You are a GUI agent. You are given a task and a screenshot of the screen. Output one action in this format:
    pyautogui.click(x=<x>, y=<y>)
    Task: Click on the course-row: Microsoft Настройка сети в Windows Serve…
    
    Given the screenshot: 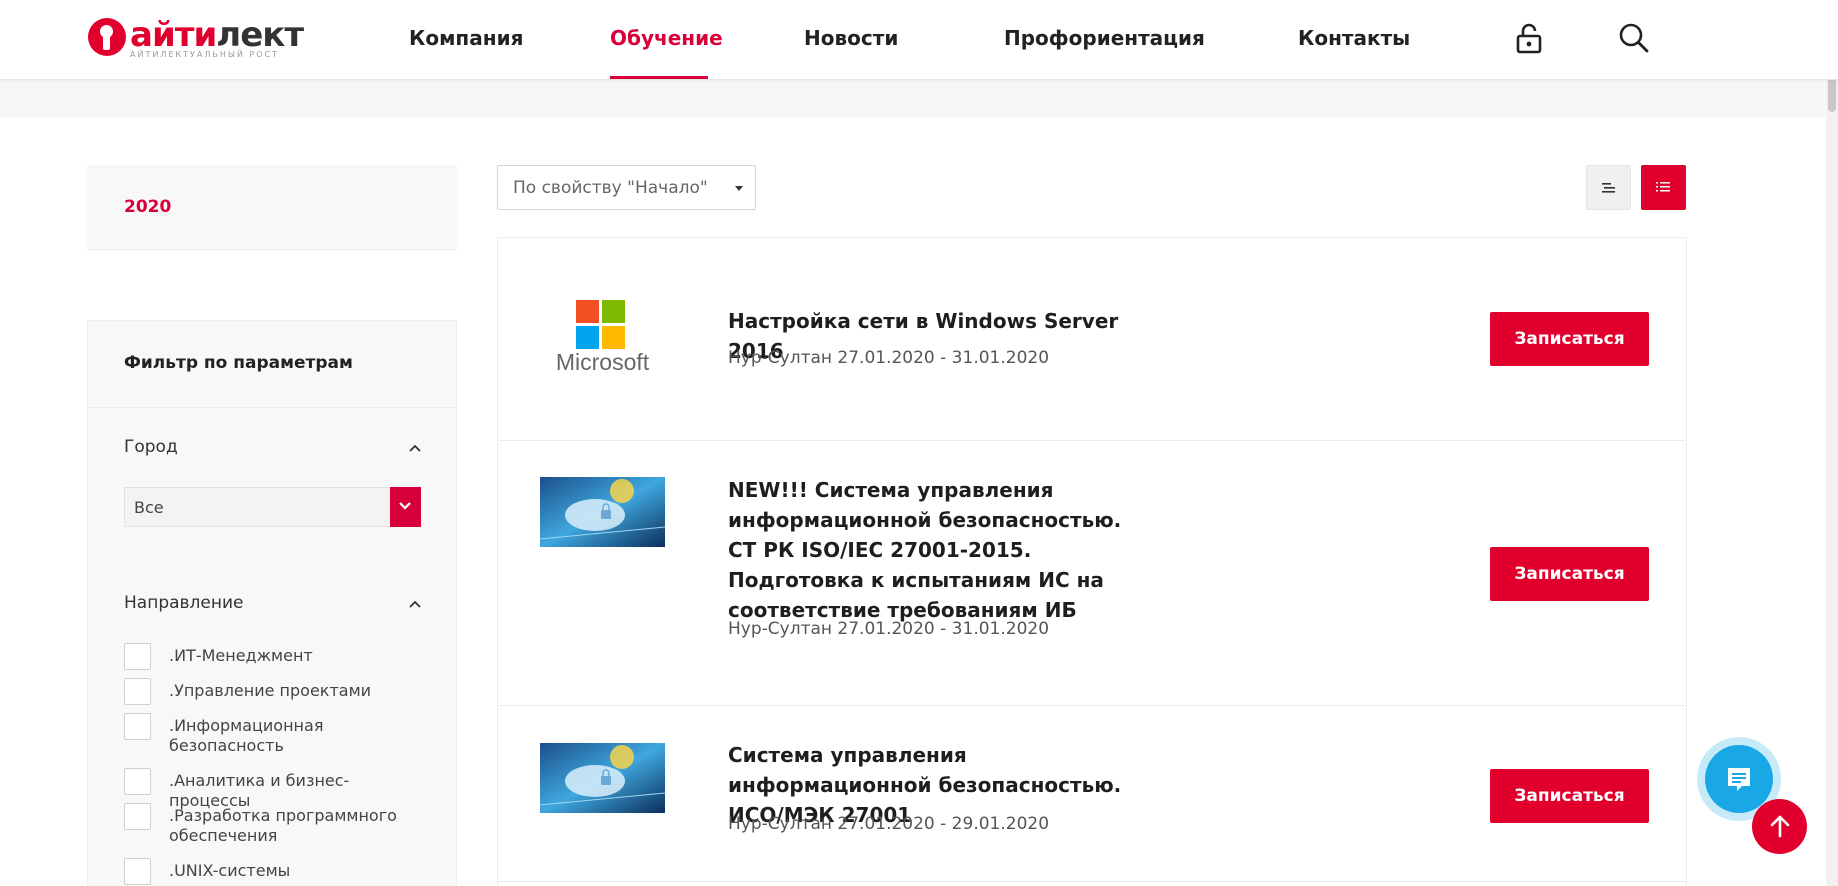 What is the action you would take?
    pyautogui.click(x=1092, y=339)
    